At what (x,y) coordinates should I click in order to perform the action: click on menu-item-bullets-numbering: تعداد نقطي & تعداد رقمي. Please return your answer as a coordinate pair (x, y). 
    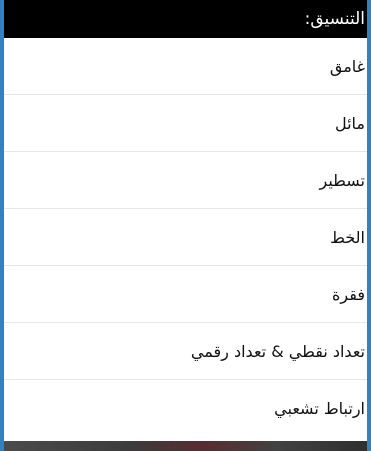
    Looking at the image, I should click on (185, 351).